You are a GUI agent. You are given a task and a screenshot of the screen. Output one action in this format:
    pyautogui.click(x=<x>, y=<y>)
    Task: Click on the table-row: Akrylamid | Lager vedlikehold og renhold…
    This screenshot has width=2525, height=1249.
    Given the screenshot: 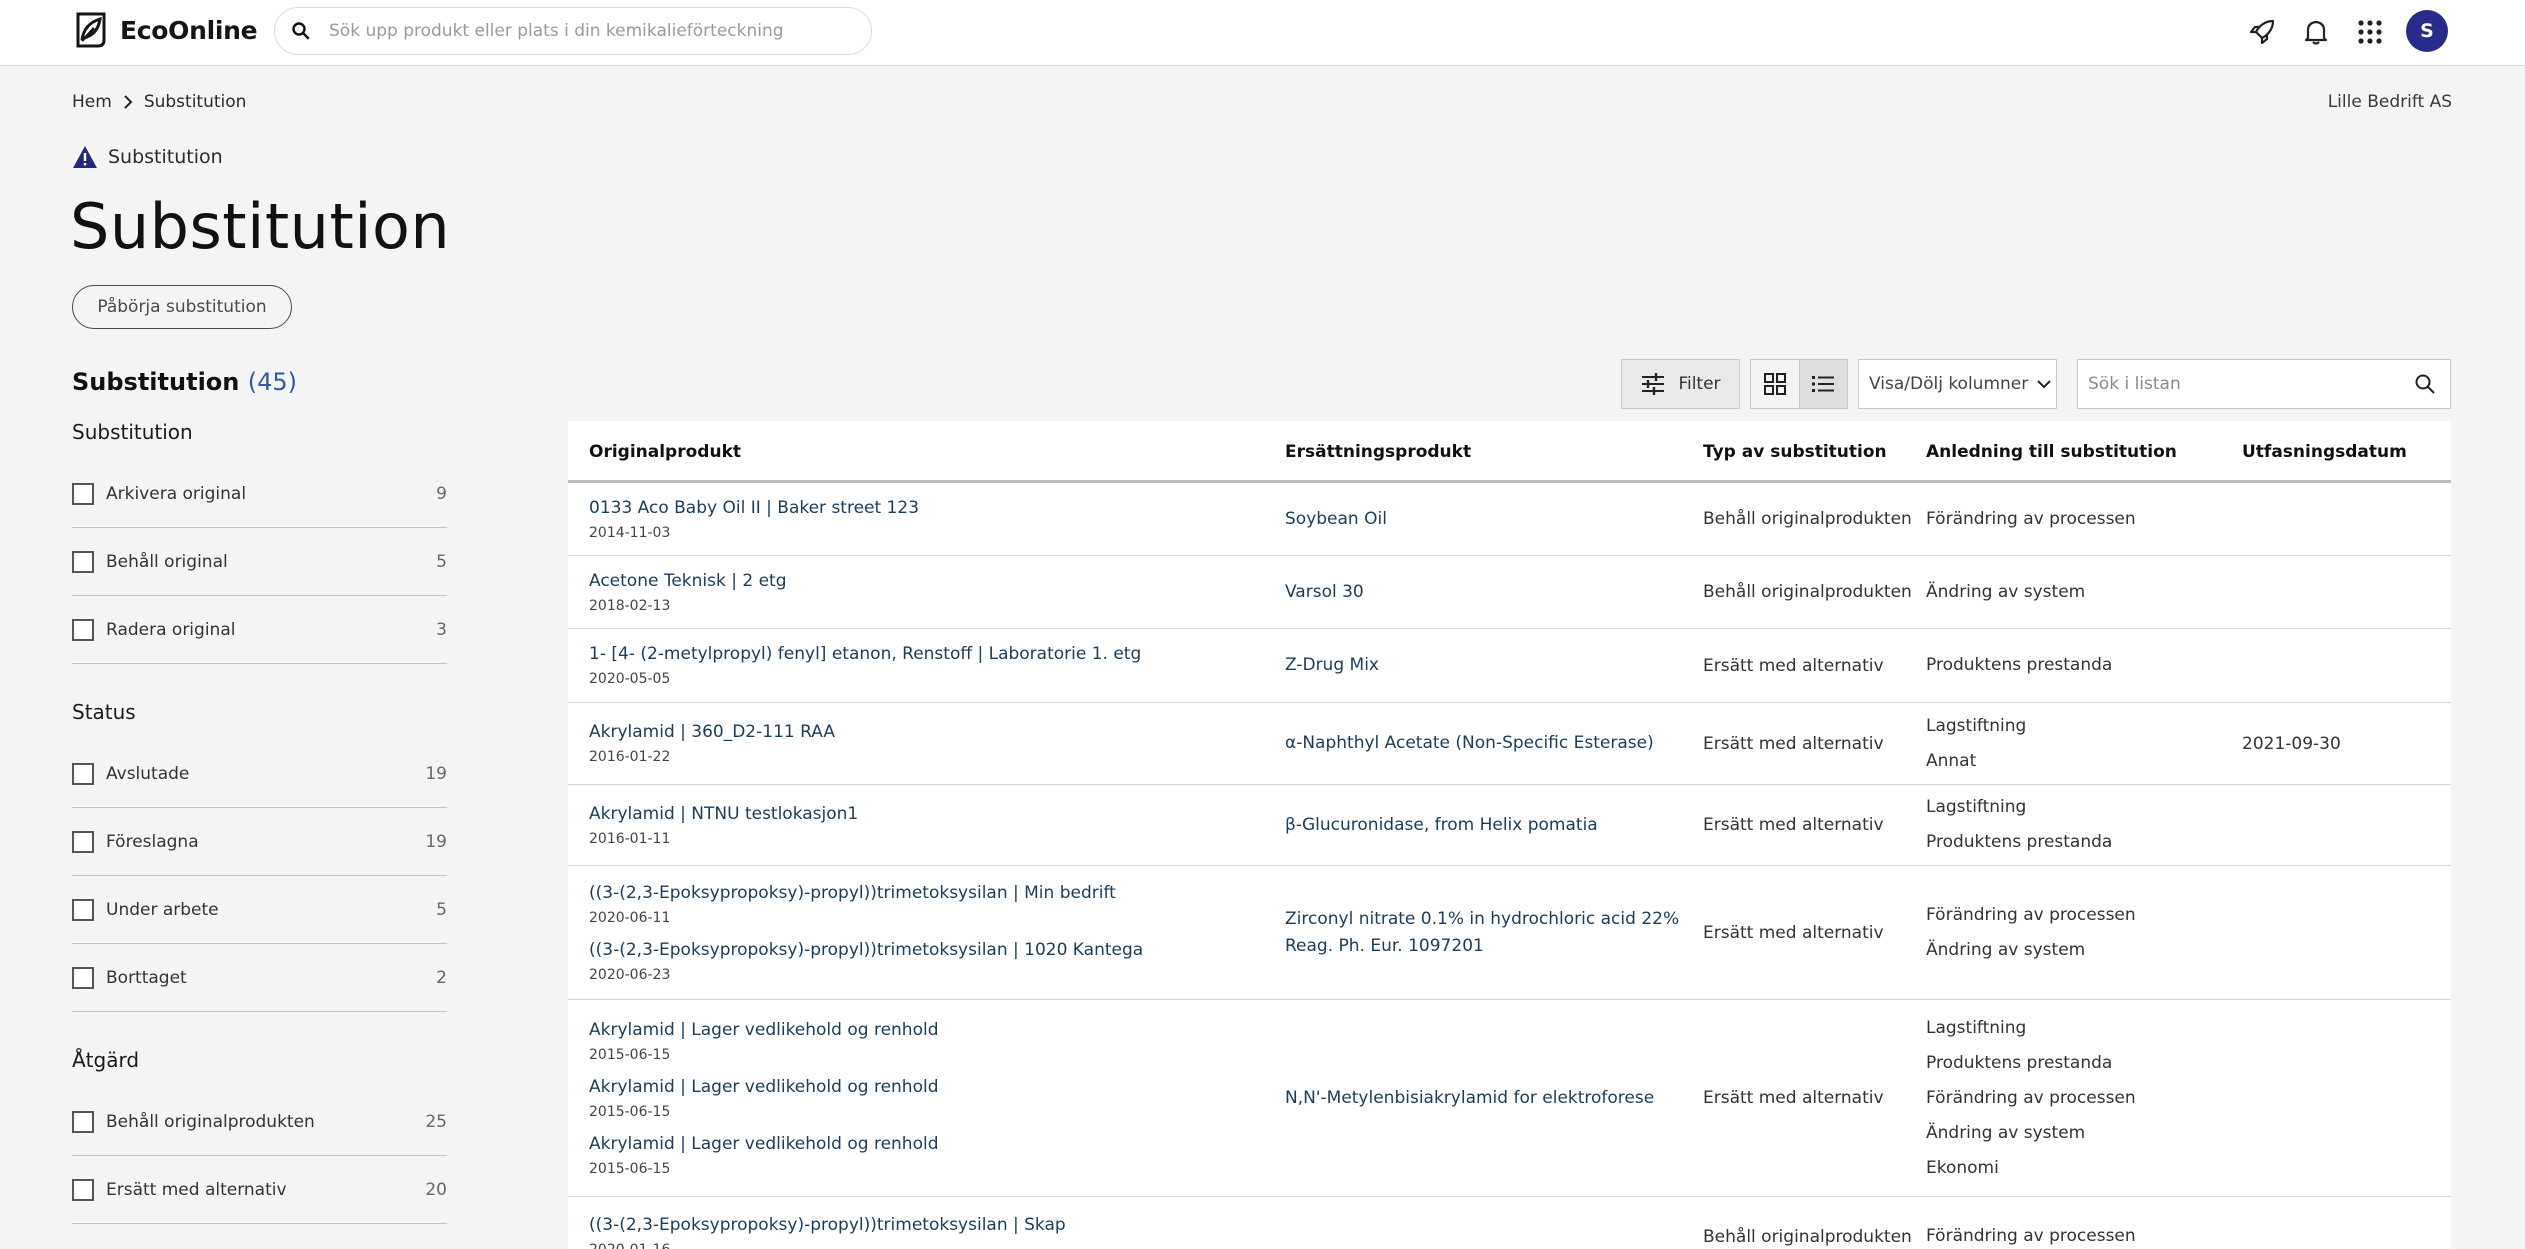 What is the action you would take?
    pyautogui.click(x=1509, y=1098)
    